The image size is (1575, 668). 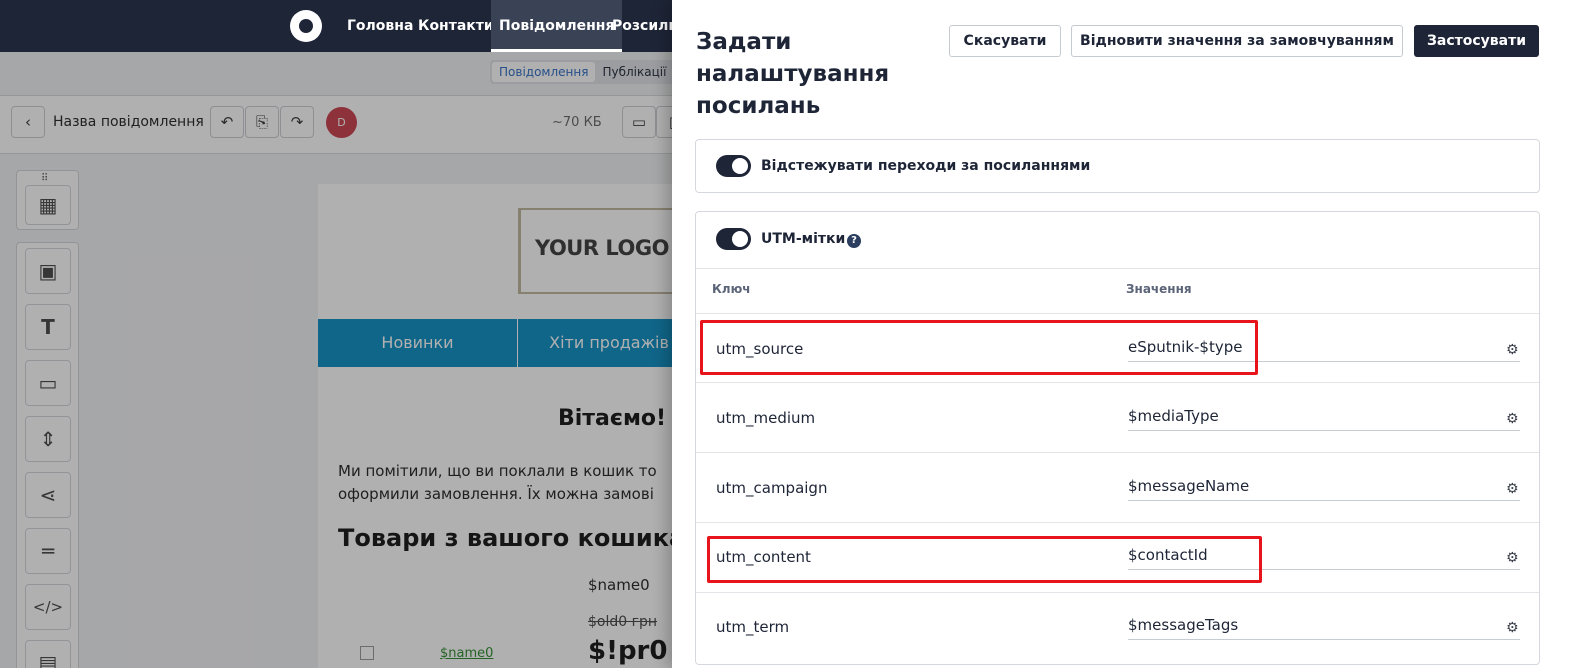 What do you see at coordinates (766, 418) in the screenshot?
I see `utm-key: utm_medium` at bounding box center [766, 418].